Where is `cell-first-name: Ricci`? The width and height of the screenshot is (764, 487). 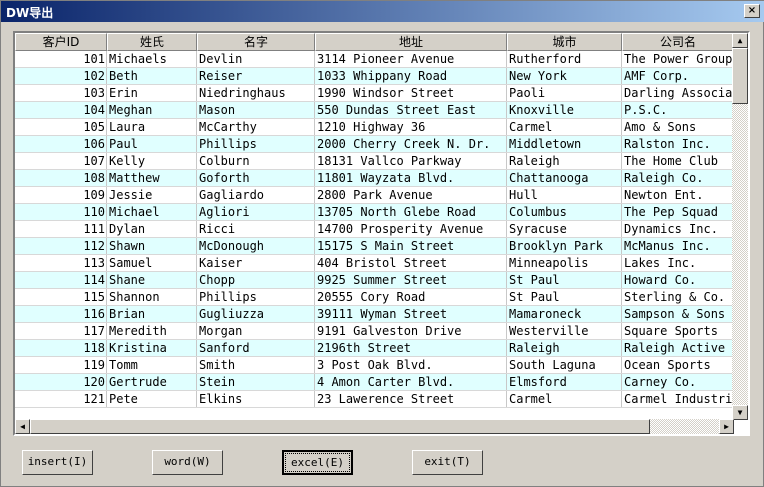 cell-first-name: Ricci is located at coordinates (256, 229).